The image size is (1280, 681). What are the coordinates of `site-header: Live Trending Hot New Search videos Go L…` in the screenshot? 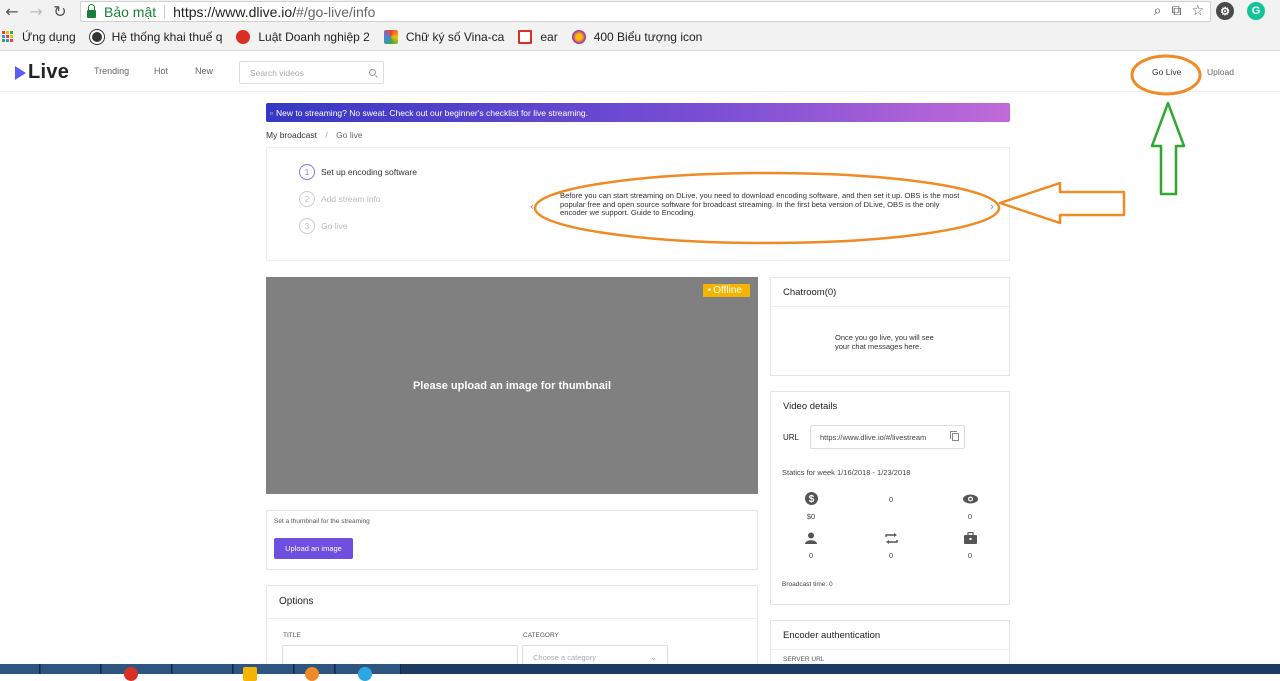 It's located at (640, 72).